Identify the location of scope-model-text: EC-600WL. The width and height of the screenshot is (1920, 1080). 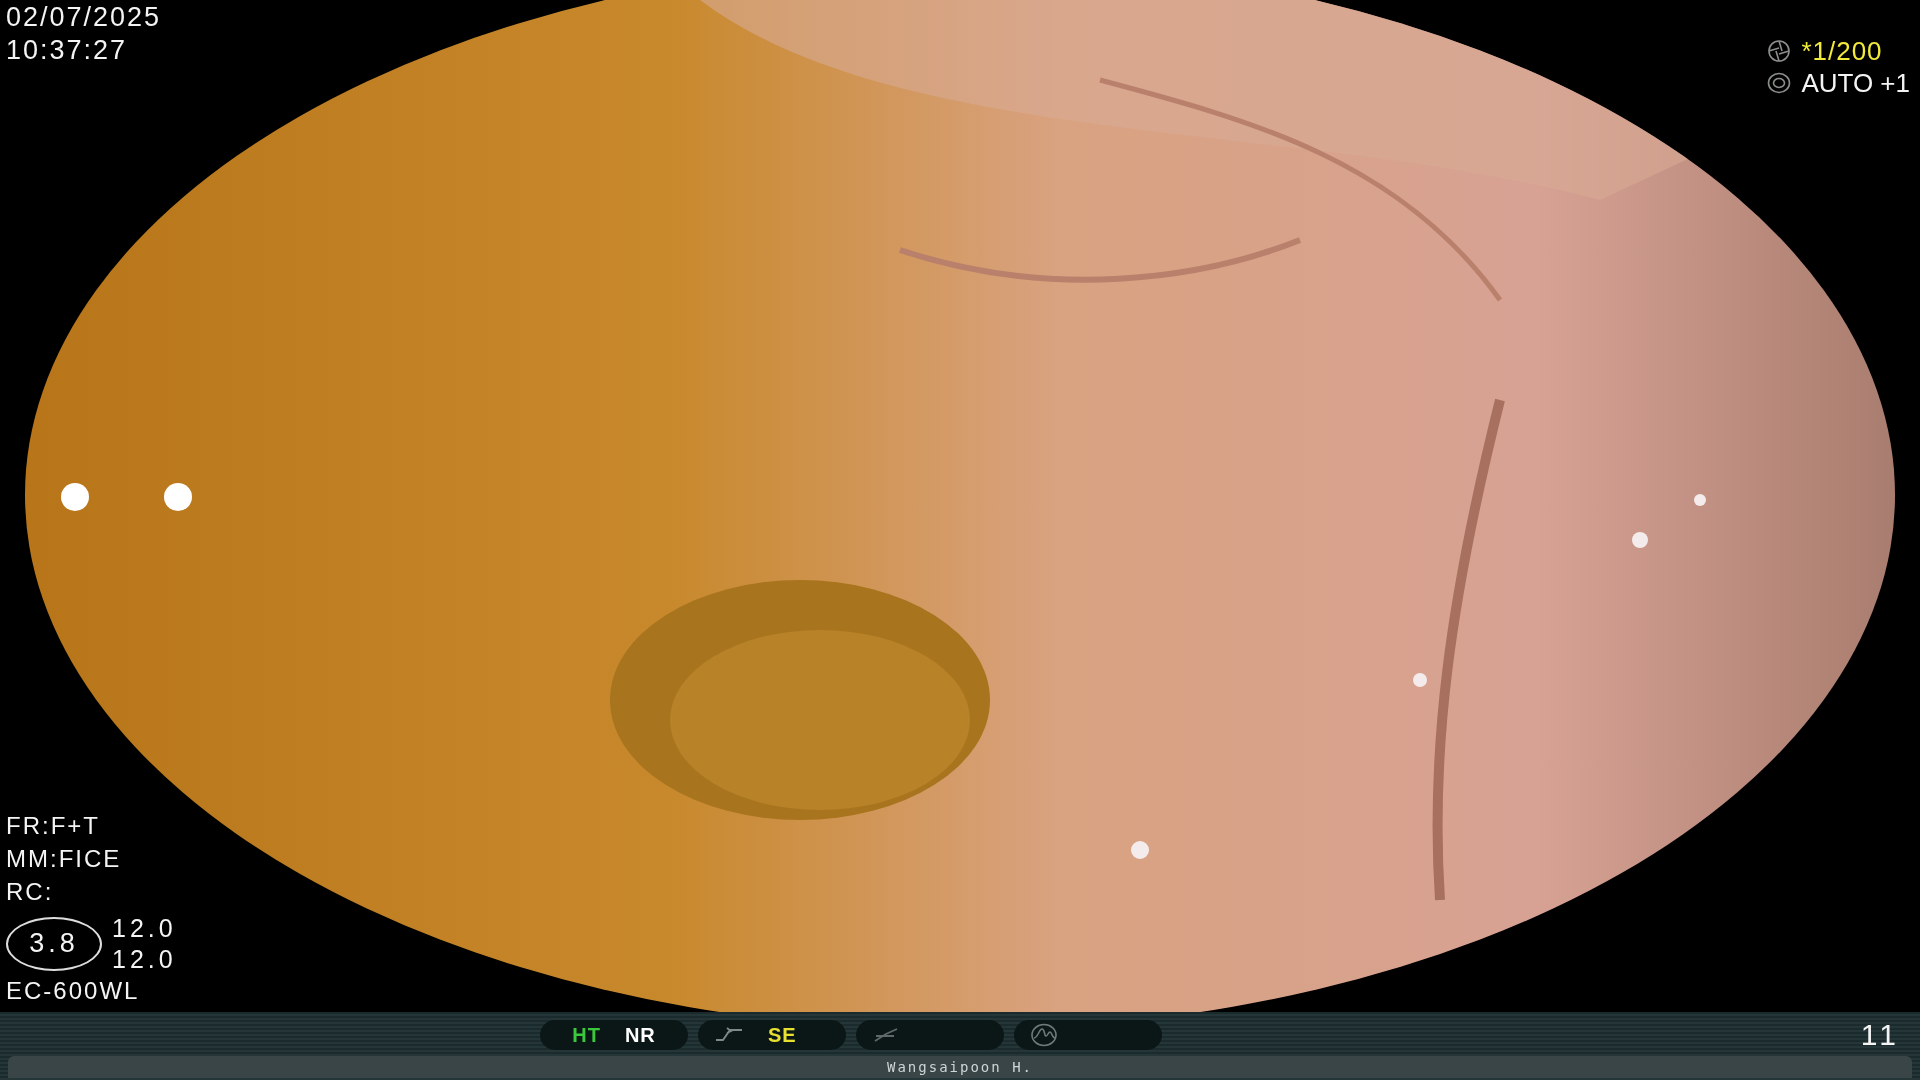
(73, 991).